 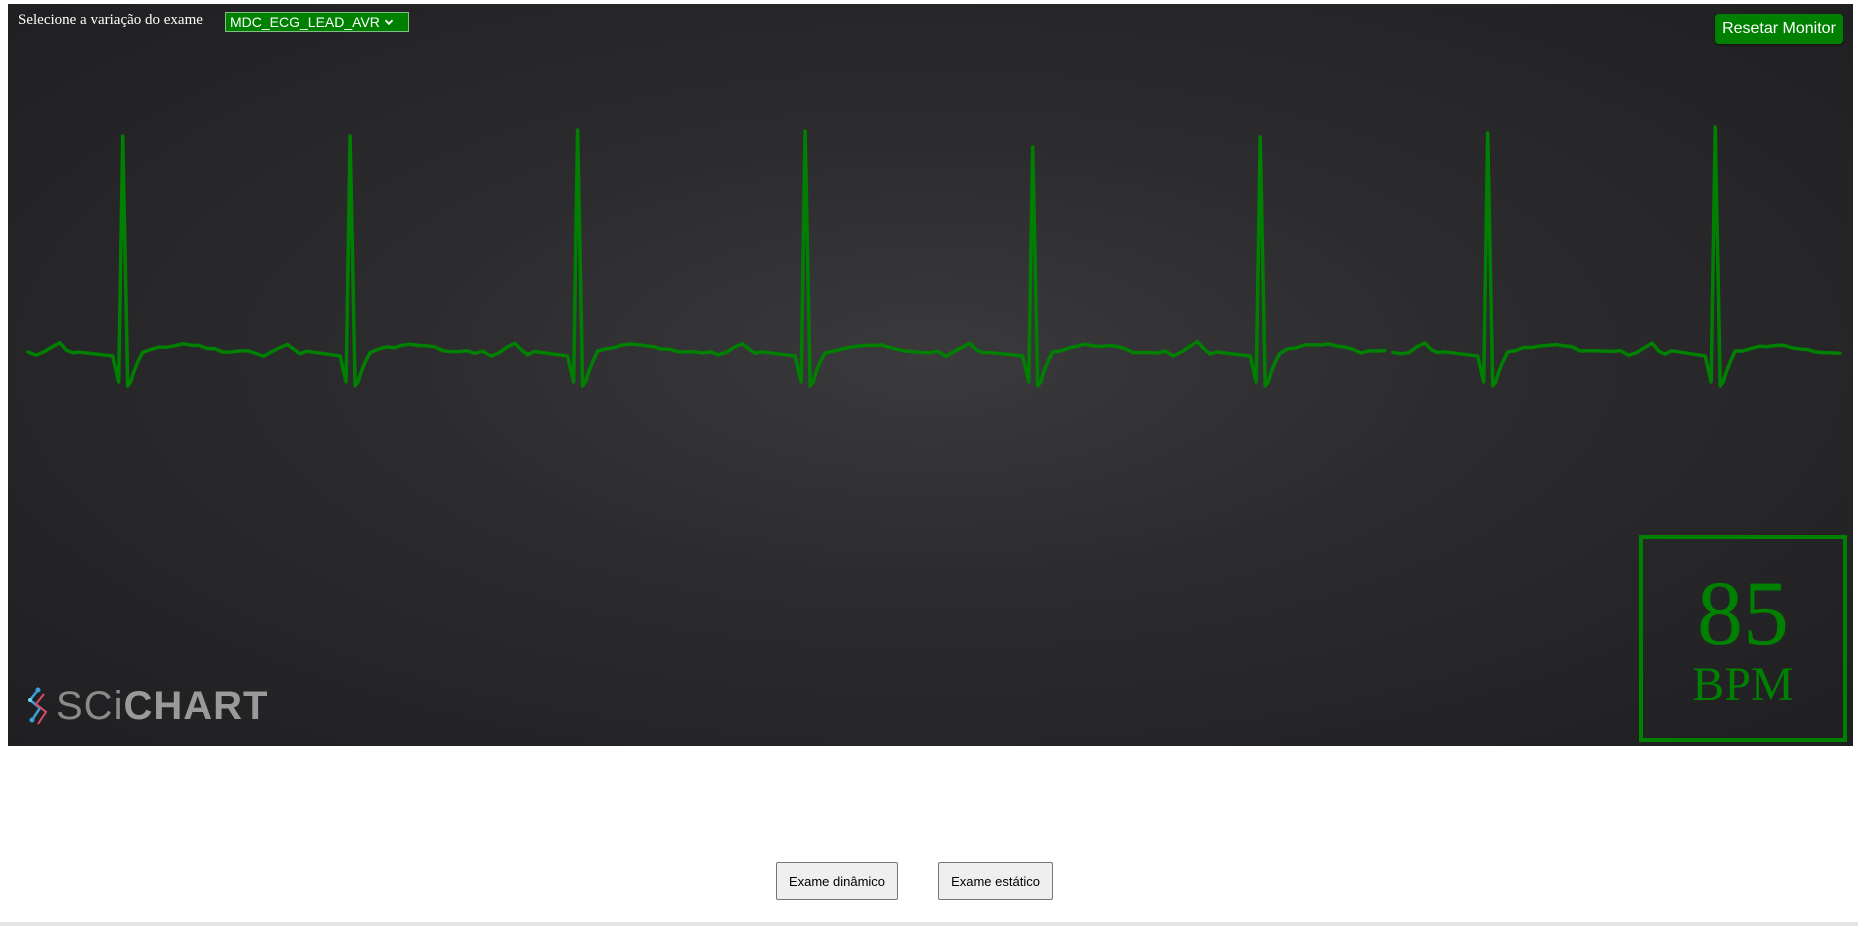 I want to click on static-exam-button: Exame estático, so click(x=995, y=881).